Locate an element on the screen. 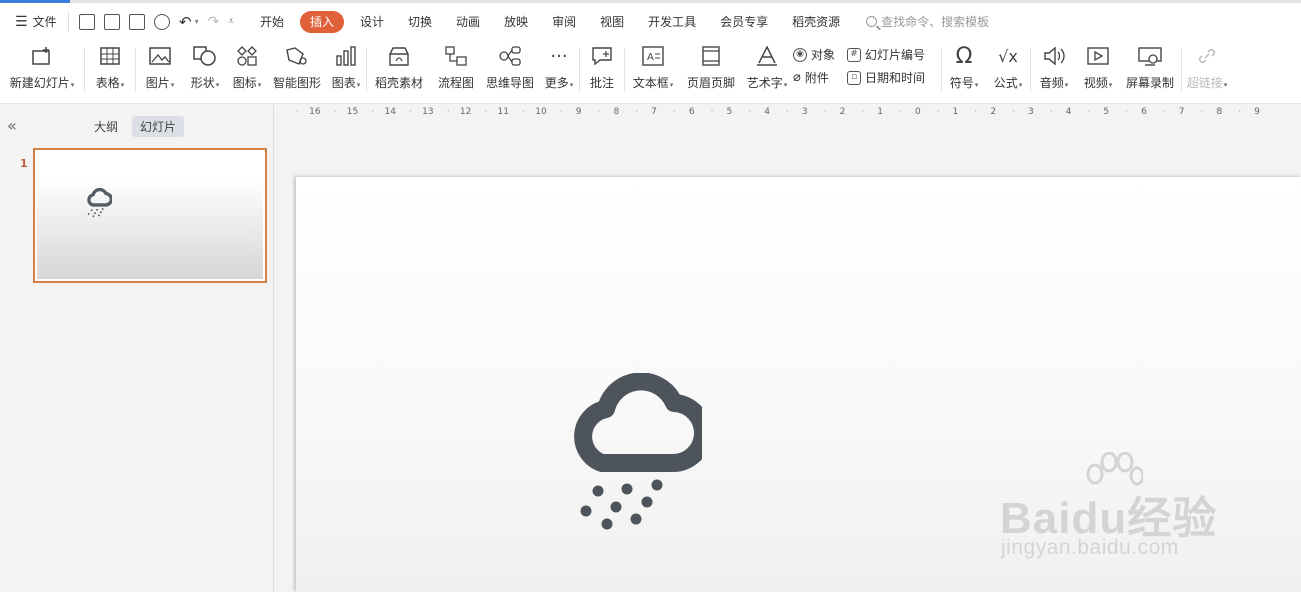  table-button: 表格▾ is located at coordinates (110, 72).